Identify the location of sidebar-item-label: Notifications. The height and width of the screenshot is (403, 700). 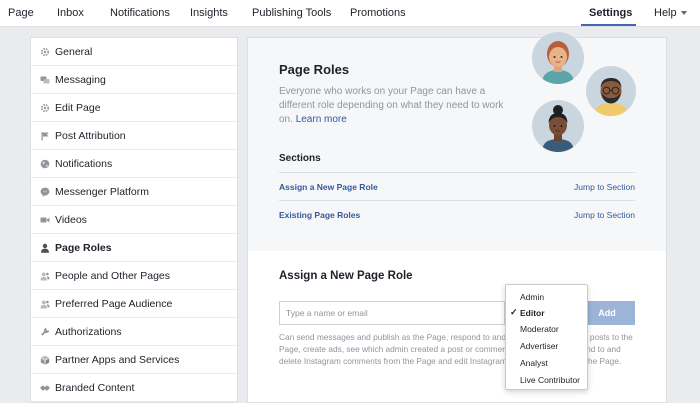
(84, 164).